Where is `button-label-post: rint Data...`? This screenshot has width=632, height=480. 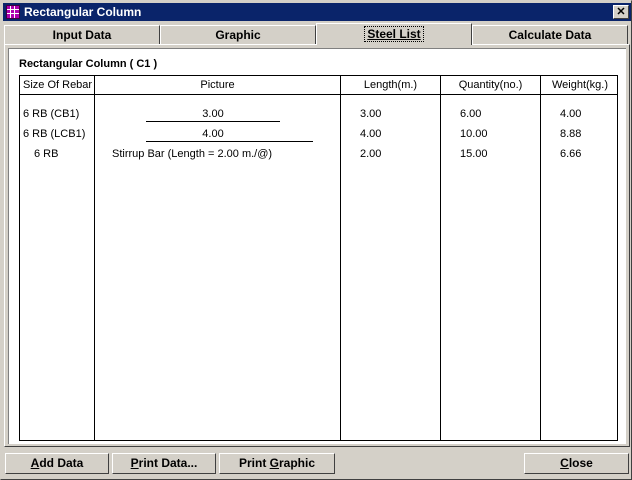
button-label-post: rint Data... is located at coordinates (168, 463).